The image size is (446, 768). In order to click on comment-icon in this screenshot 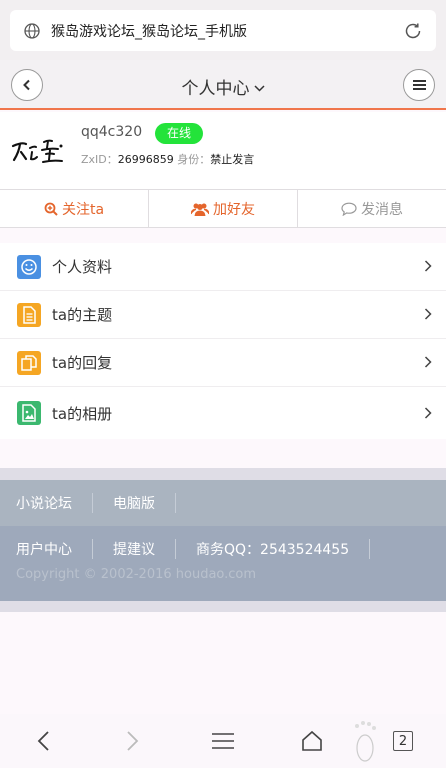, I will do `click(349, 209)`.